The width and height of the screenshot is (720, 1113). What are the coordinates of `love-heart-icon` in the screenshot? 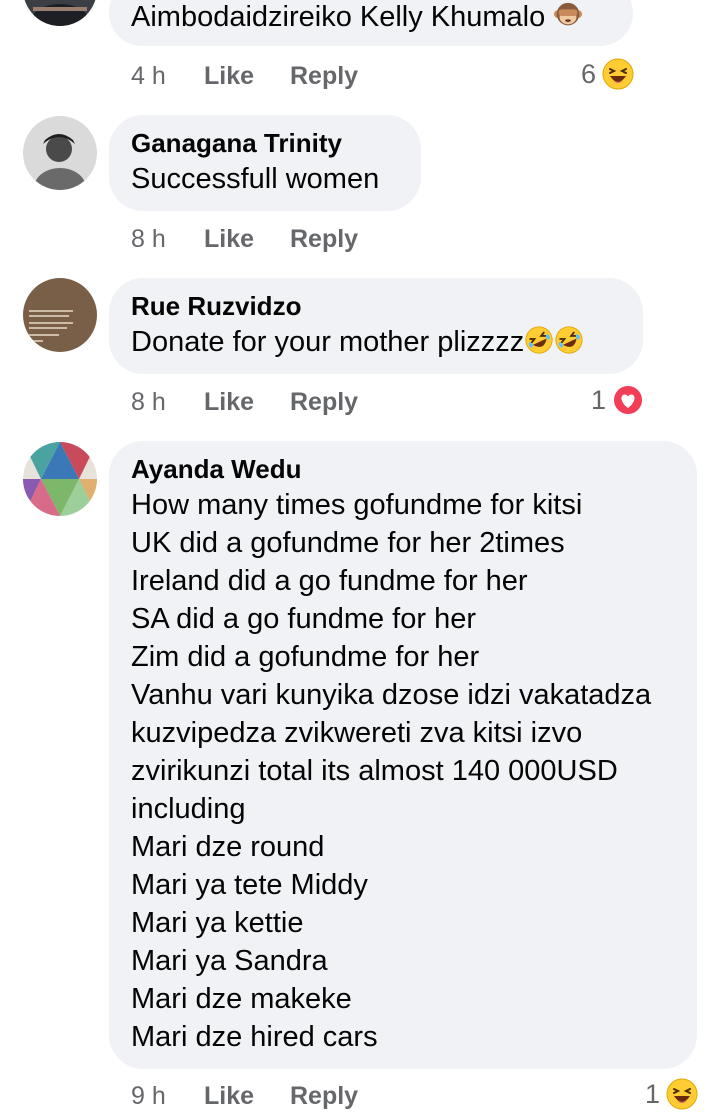 It's located at (628, 400).